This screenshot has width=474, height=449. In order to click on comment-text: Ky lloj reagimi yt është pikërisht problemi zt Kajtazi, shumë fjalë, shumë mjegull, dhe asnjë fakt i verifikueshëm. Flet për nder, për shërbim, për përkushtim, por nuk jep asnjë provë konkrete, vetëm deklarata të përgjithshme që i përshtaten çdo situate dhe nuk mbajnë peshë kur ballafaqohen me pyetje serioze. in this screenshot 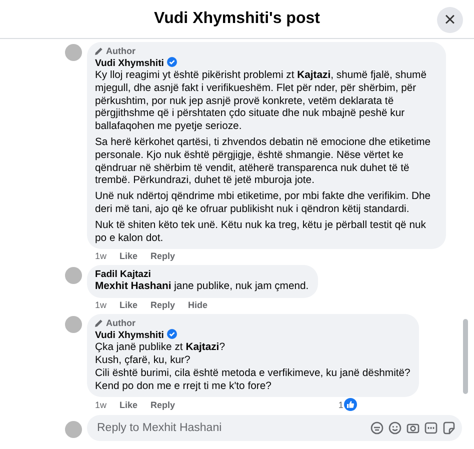, I will do `click(261, 102)`.